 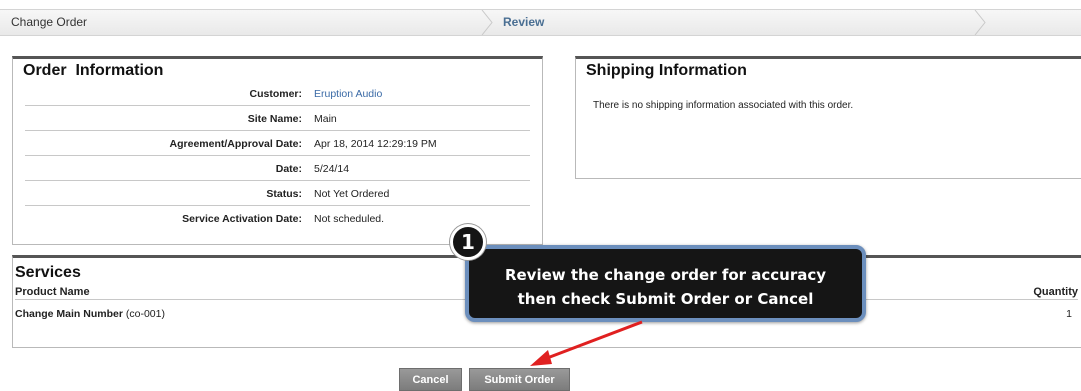 What do you see at coordinates (430, 379) in the screenshot?
I see `cancel-button: Cancel` at bounding box center [430, 379].